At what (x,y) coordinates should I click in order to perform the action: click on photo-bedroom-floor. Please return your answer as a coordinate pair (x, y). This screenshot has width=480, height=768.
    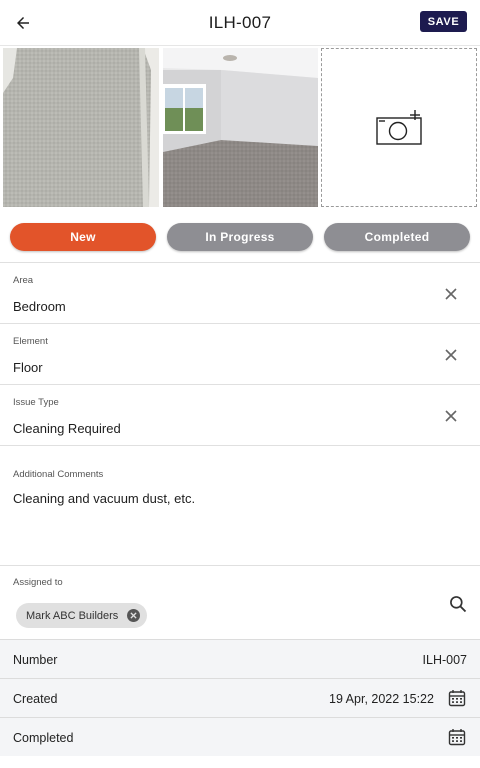
    Looking at the image, I should click on (240, 127).